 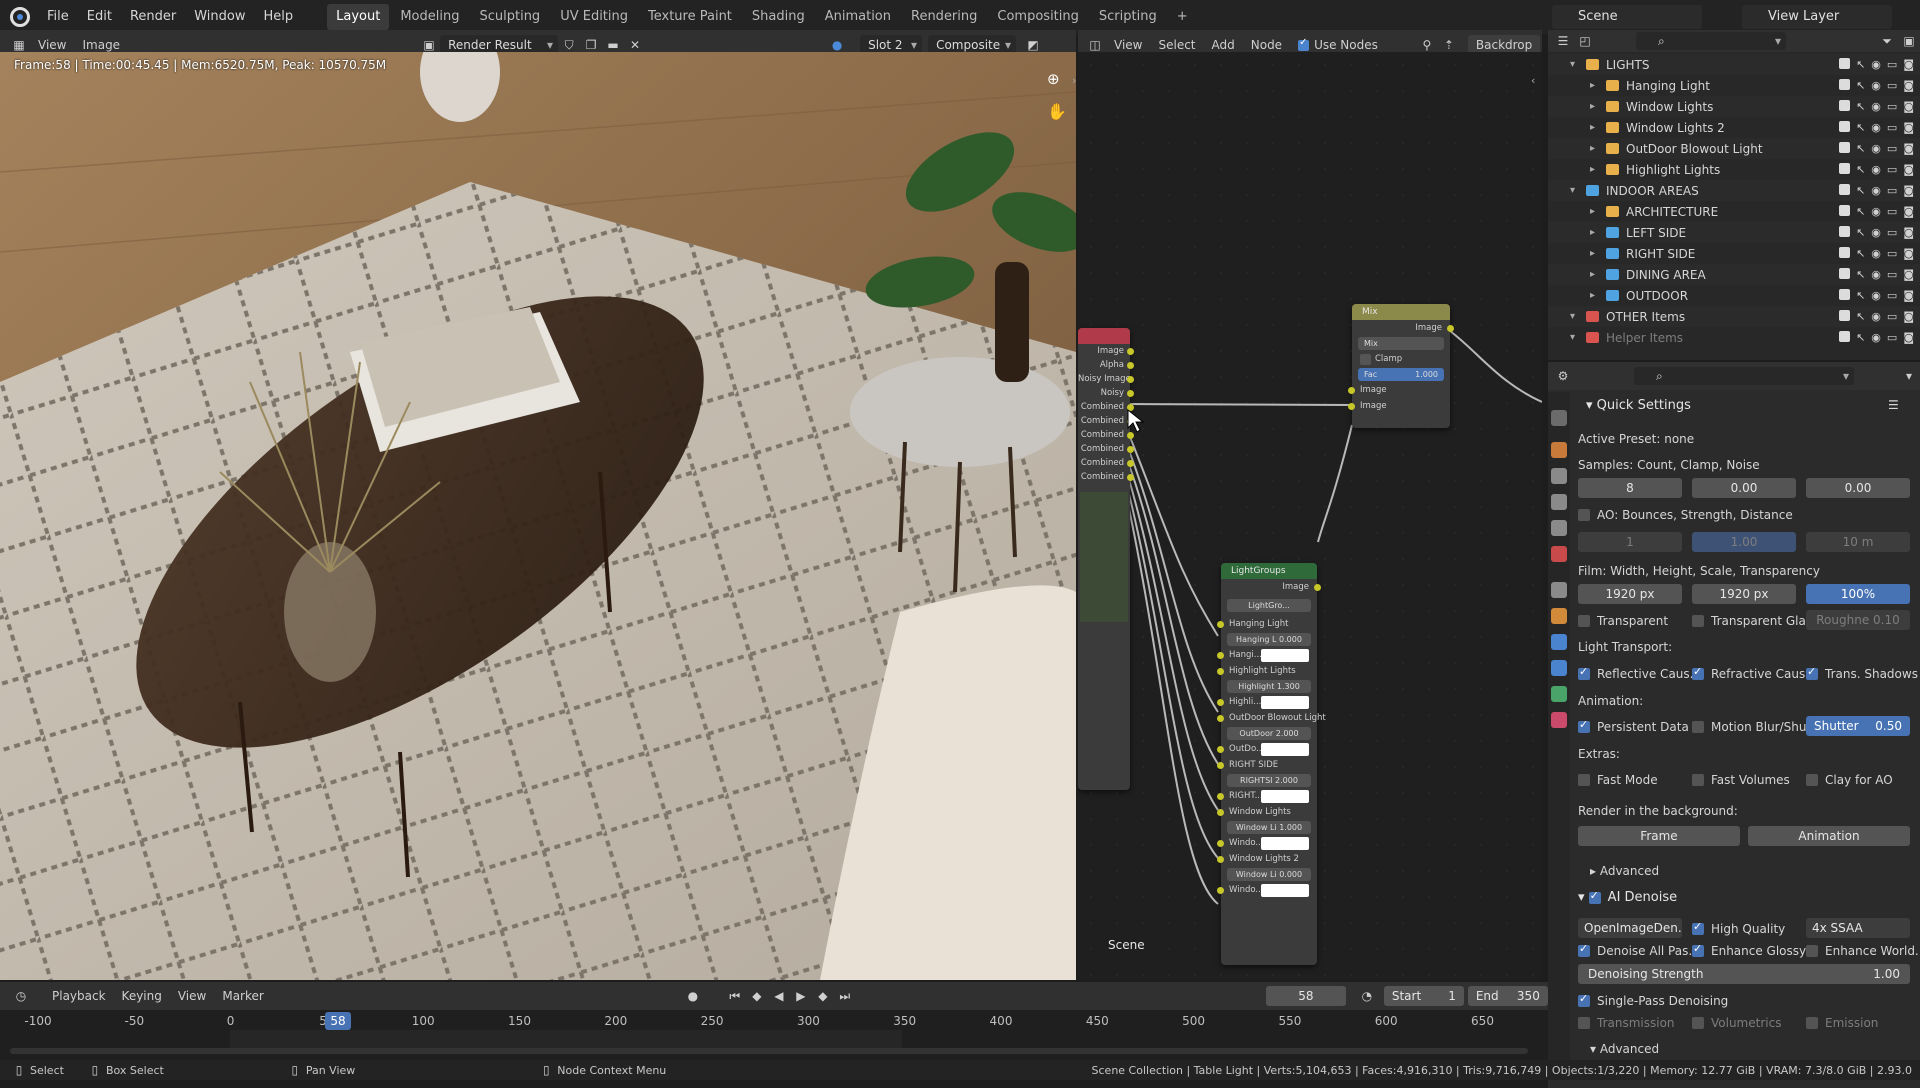 I want to click on node-view-menu: View, so click(x=1128, y=45).